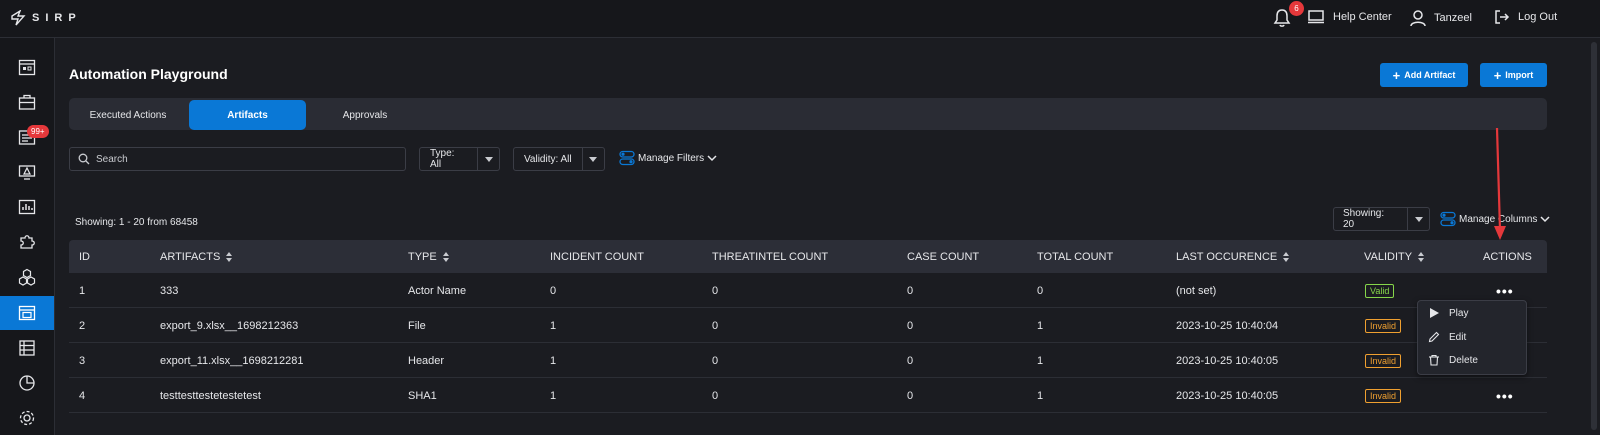 This screenshot has width=1600, height=435. Describe the element at coordinates (82, 360) in the screenshot. I see `cell-id: 3` at that location.